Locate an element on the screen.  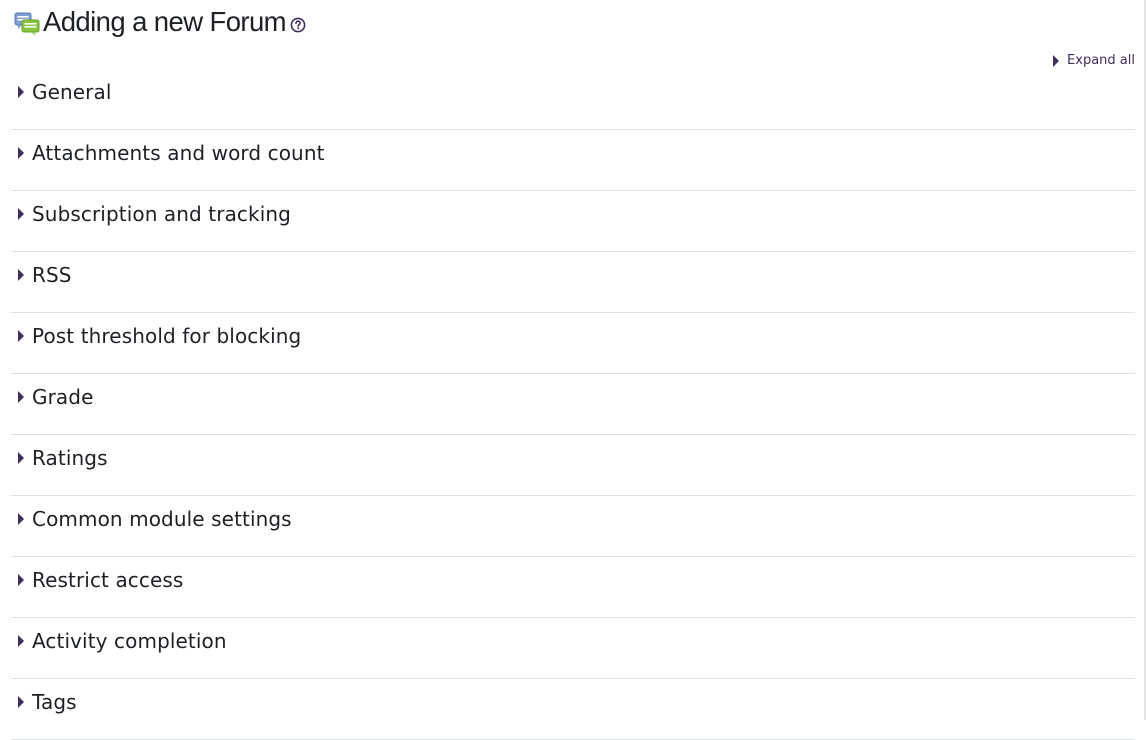
section-activity-completion: Activity completion is located at coordinates (573, 648).